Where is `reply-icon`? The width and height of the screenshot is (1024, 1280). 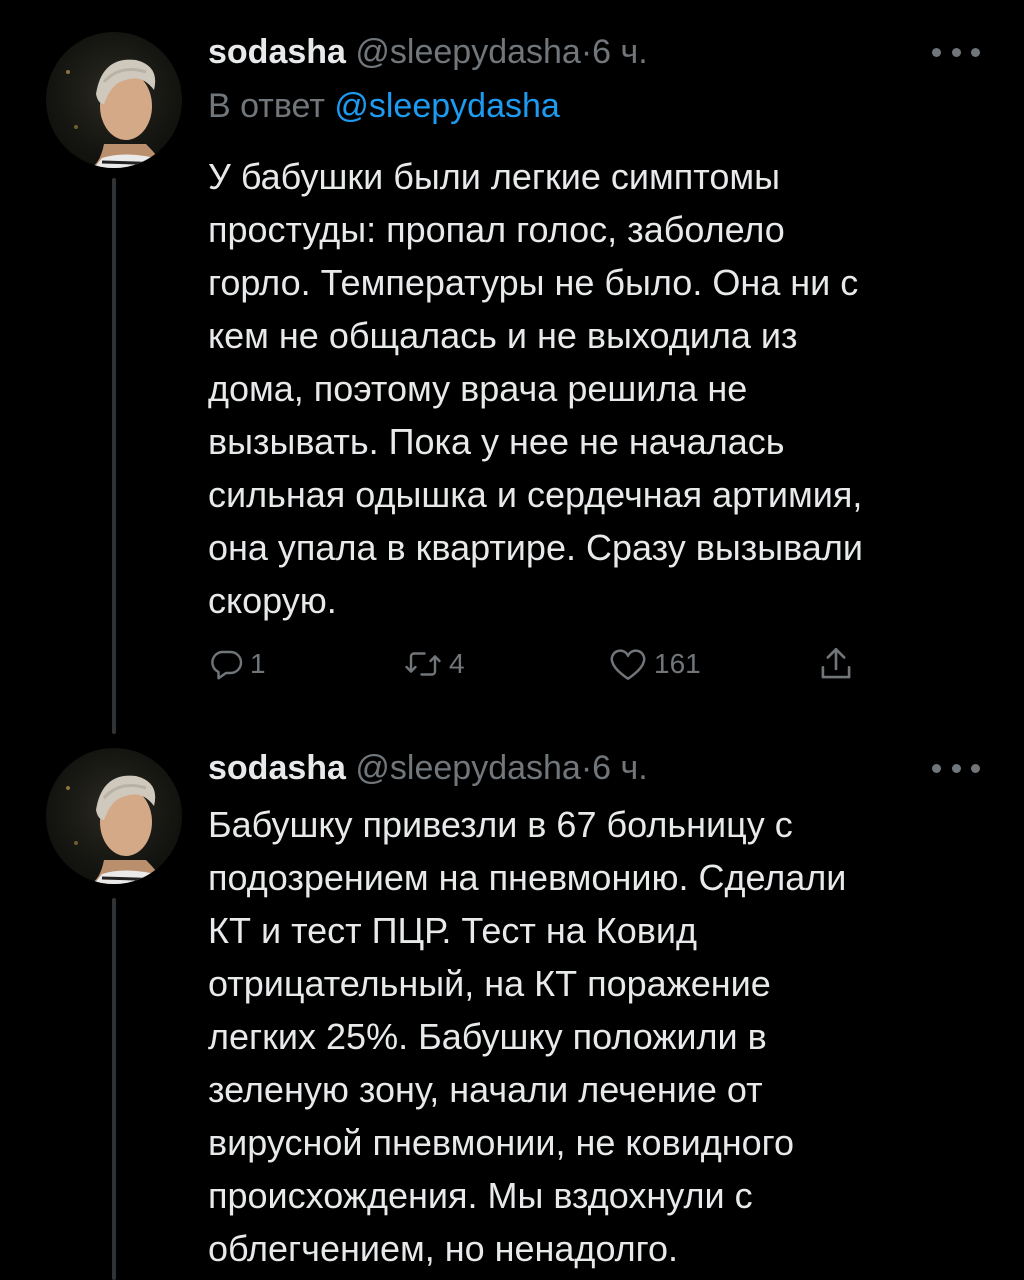
reply-icon is located at coordinates (226, 664).